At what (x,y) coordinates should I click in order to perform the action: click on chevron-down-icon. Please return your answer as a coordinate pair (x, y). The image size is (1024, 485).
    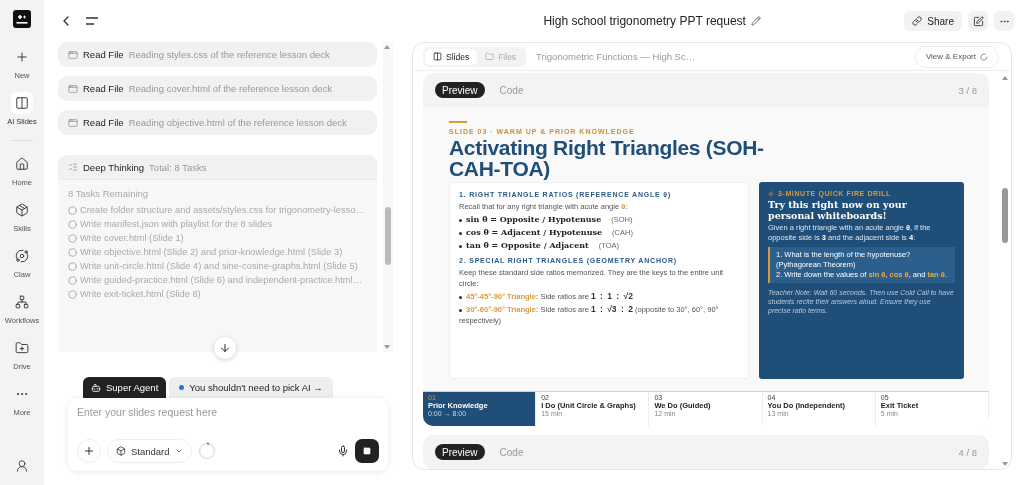
    Looking at the image, I should click on (178, 451).